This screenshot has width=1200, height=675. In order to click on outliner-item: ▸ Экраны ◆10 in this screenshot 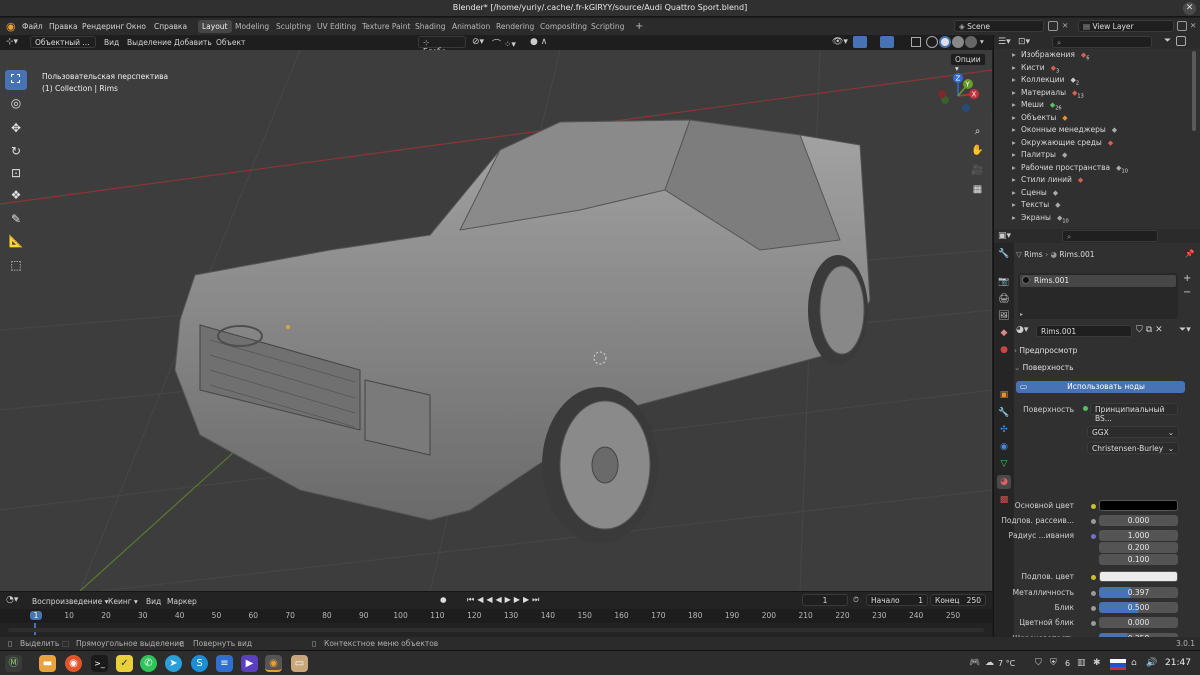, I will do `click(1040, 219)`.